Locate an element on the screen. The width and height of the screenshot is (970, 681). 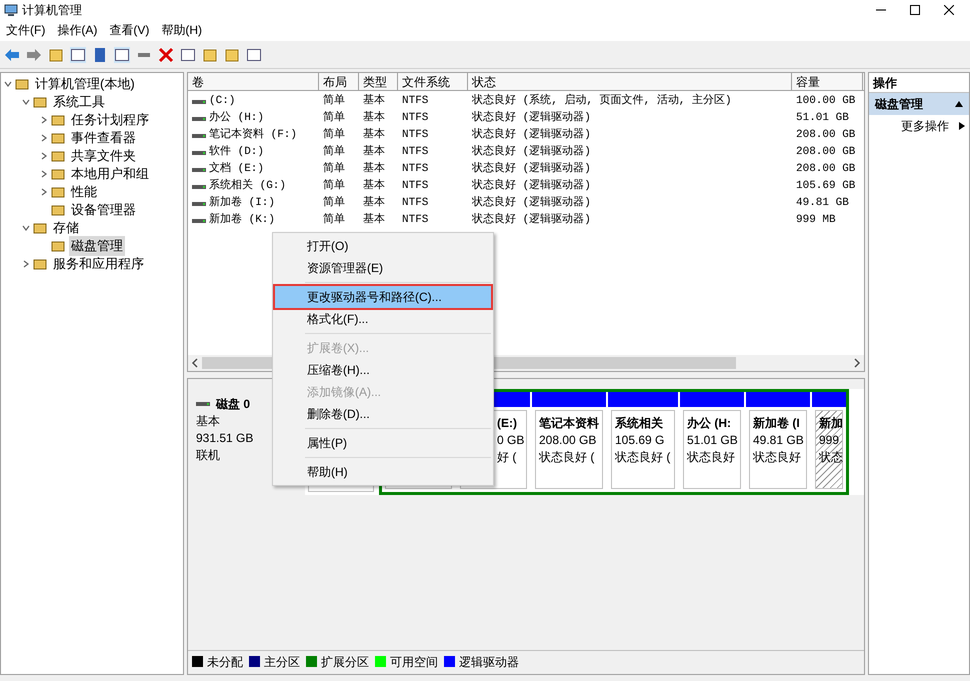
partition-label: (E:) is located at coordinates (507, 423).